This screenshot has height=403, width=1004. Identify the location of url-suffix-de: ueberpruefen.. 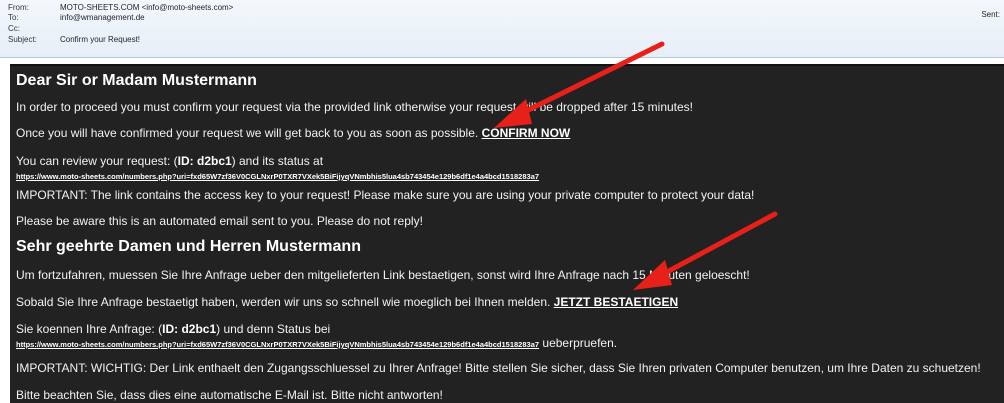
(580, 343).